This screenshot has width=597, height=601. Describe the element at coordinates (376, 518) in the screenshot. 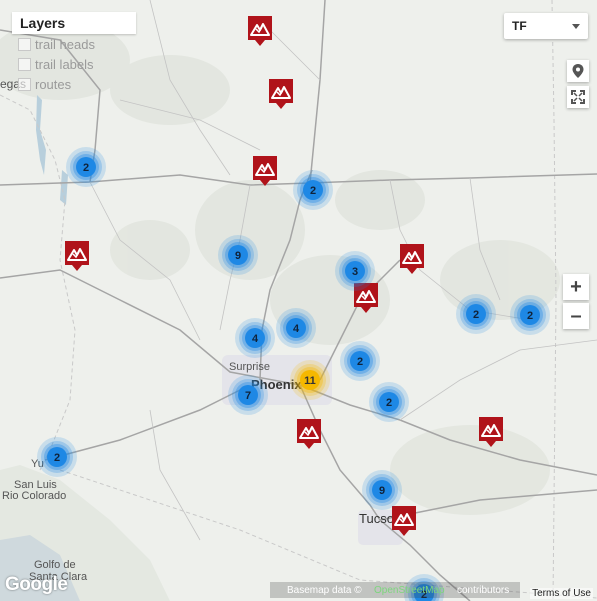

I see `map-label-tucson: Tucso` at that location.